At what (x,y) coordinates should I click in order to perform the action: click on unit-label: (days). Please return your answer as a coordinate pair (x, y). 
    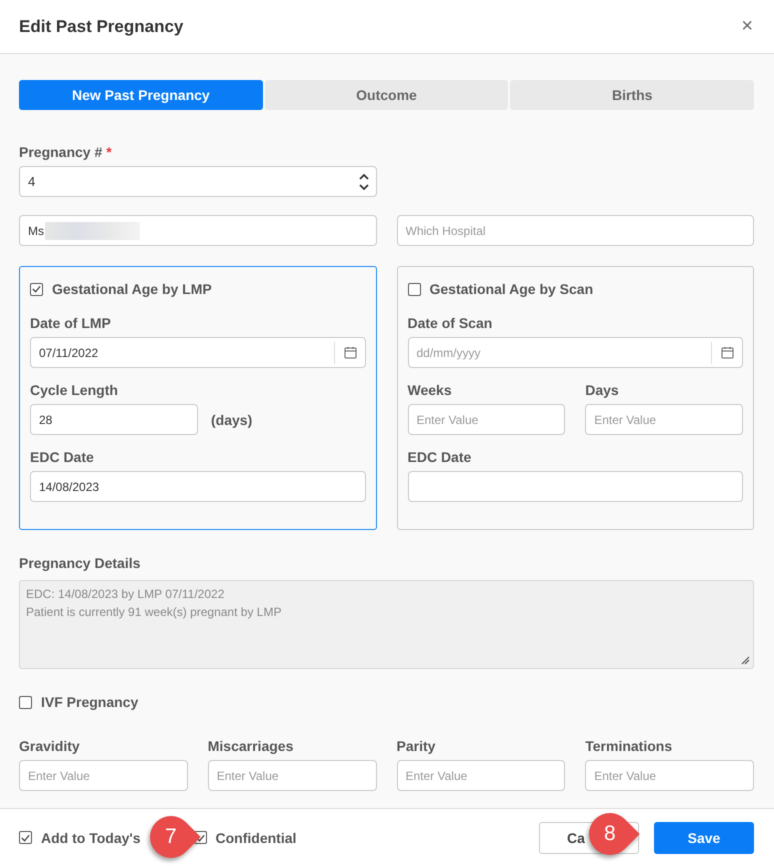
    Looking at the image, I should click on (231, 420).